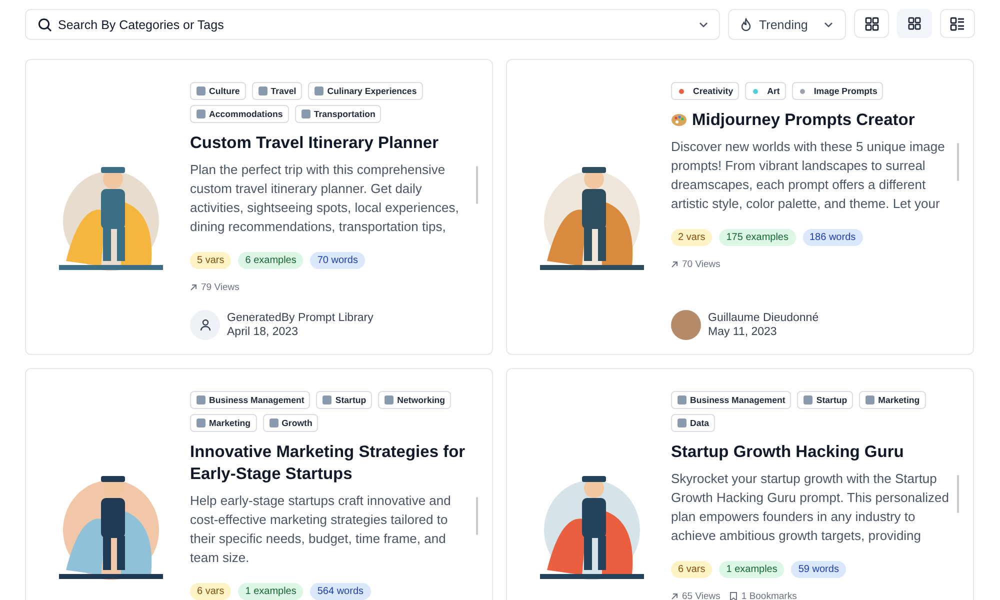  Describe the element at coordinates (211, 260) in the screenshot. I see `count-badge: 5 vars` at that location.